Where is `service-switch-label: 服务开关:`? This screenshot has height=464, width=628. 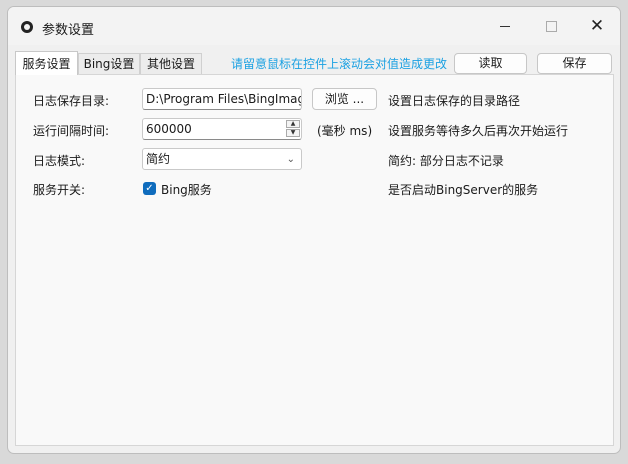 service-switch-label: 服务开关: is located at coordinates (59, 190).